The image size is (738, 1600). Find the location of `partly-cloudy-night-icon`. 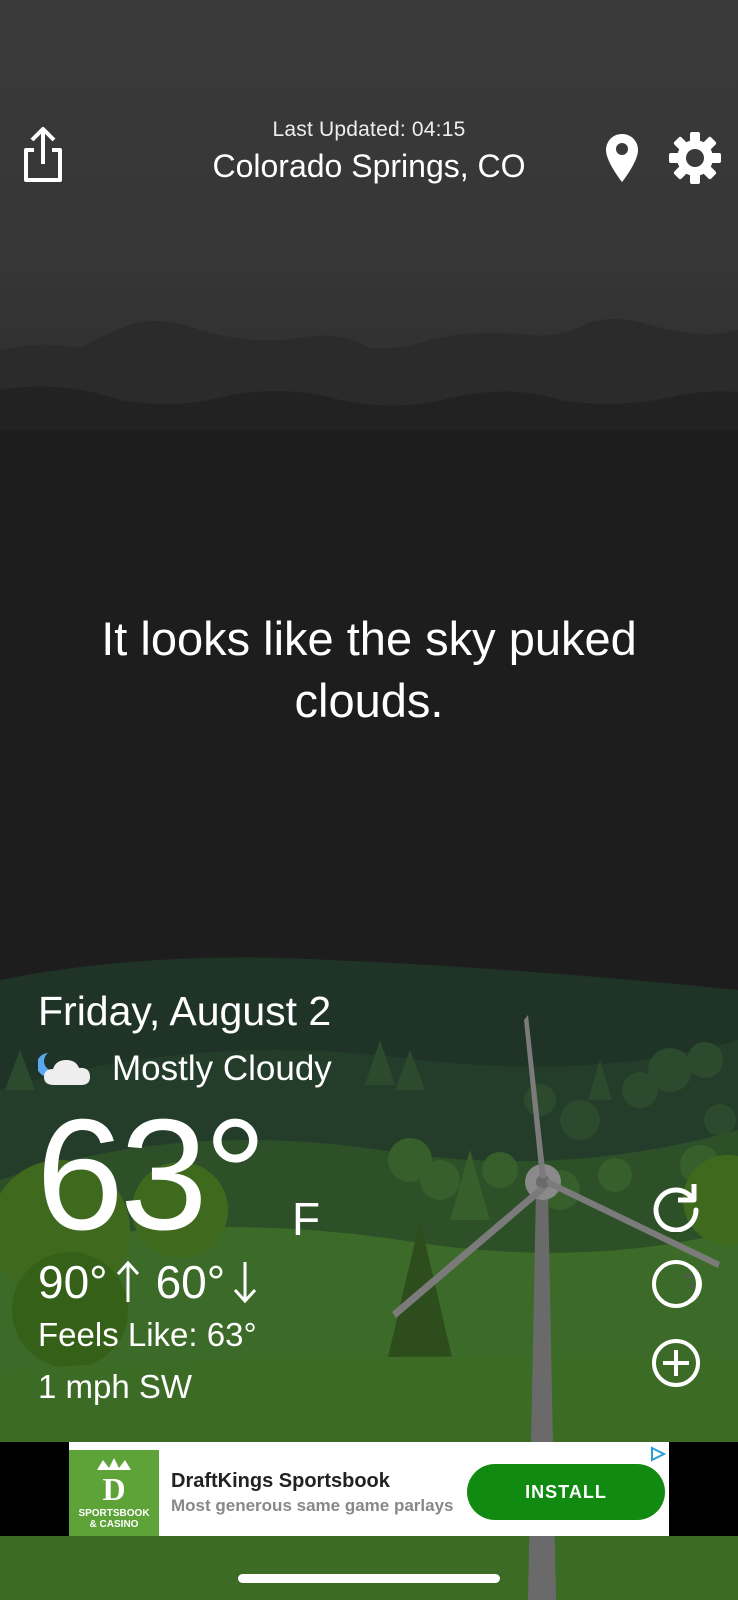

partly-cloudy-night-icon is located at coordinates (64, 1069).